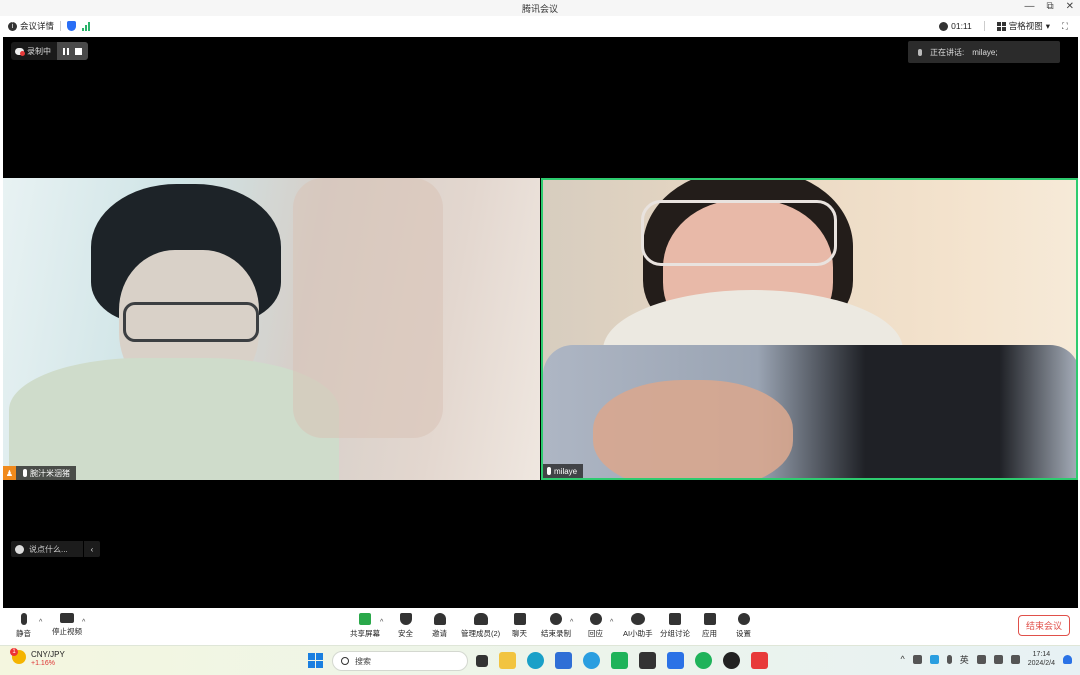 This screenshot has width=1080, height=675. What do you see at coordinates (1015, 659) in the screenshot?
I see `battery-icon` at bounding box center [1015, 659].